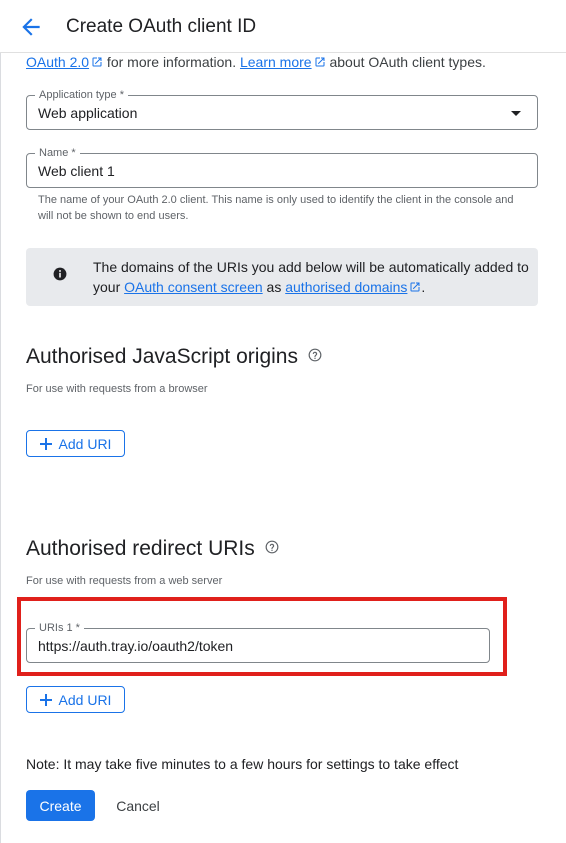  Describe the element at coordinates (262, 636) in the screenshot. I see `highlight-box` at that location.